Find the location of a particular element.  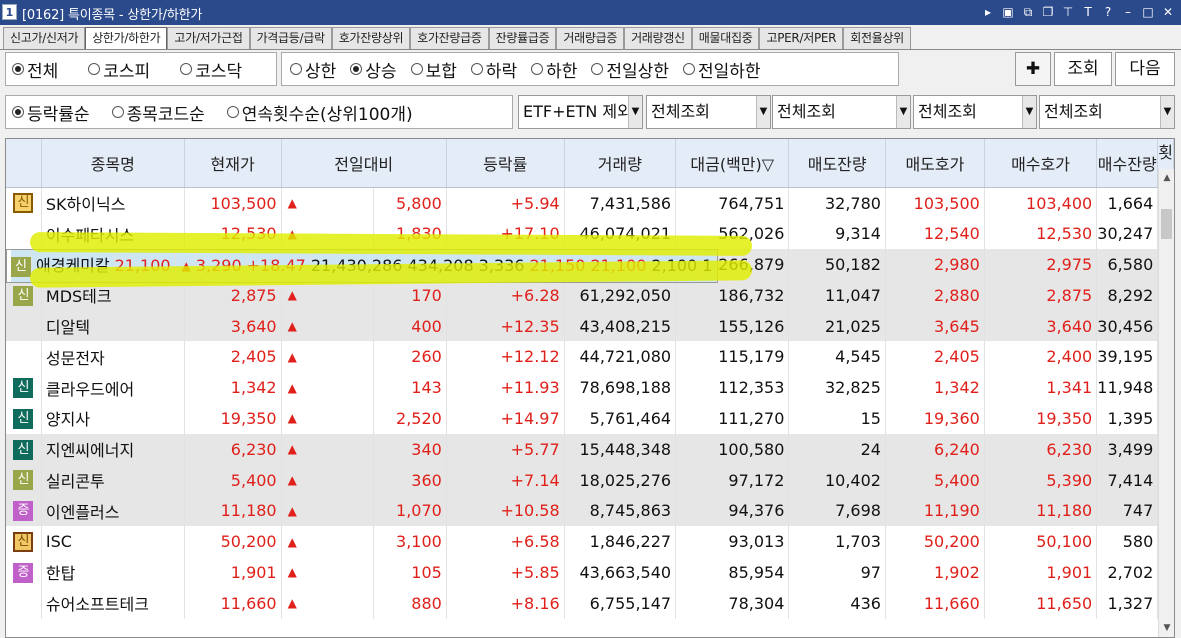

tab-0: 신고가/신저가 is located at coordinates (44, 38).